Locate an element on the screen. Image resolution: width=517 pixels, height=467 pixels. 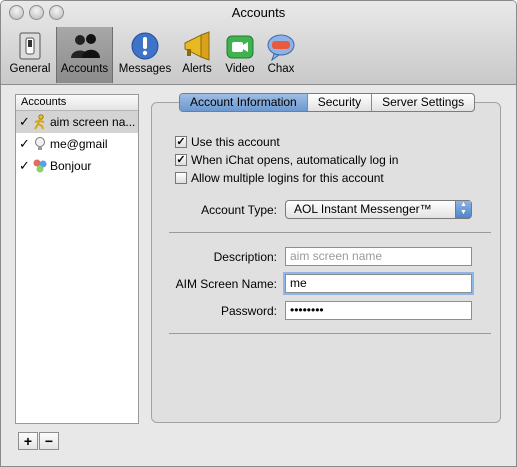
account-name: me@gmail is located at coordinates (79, 144).